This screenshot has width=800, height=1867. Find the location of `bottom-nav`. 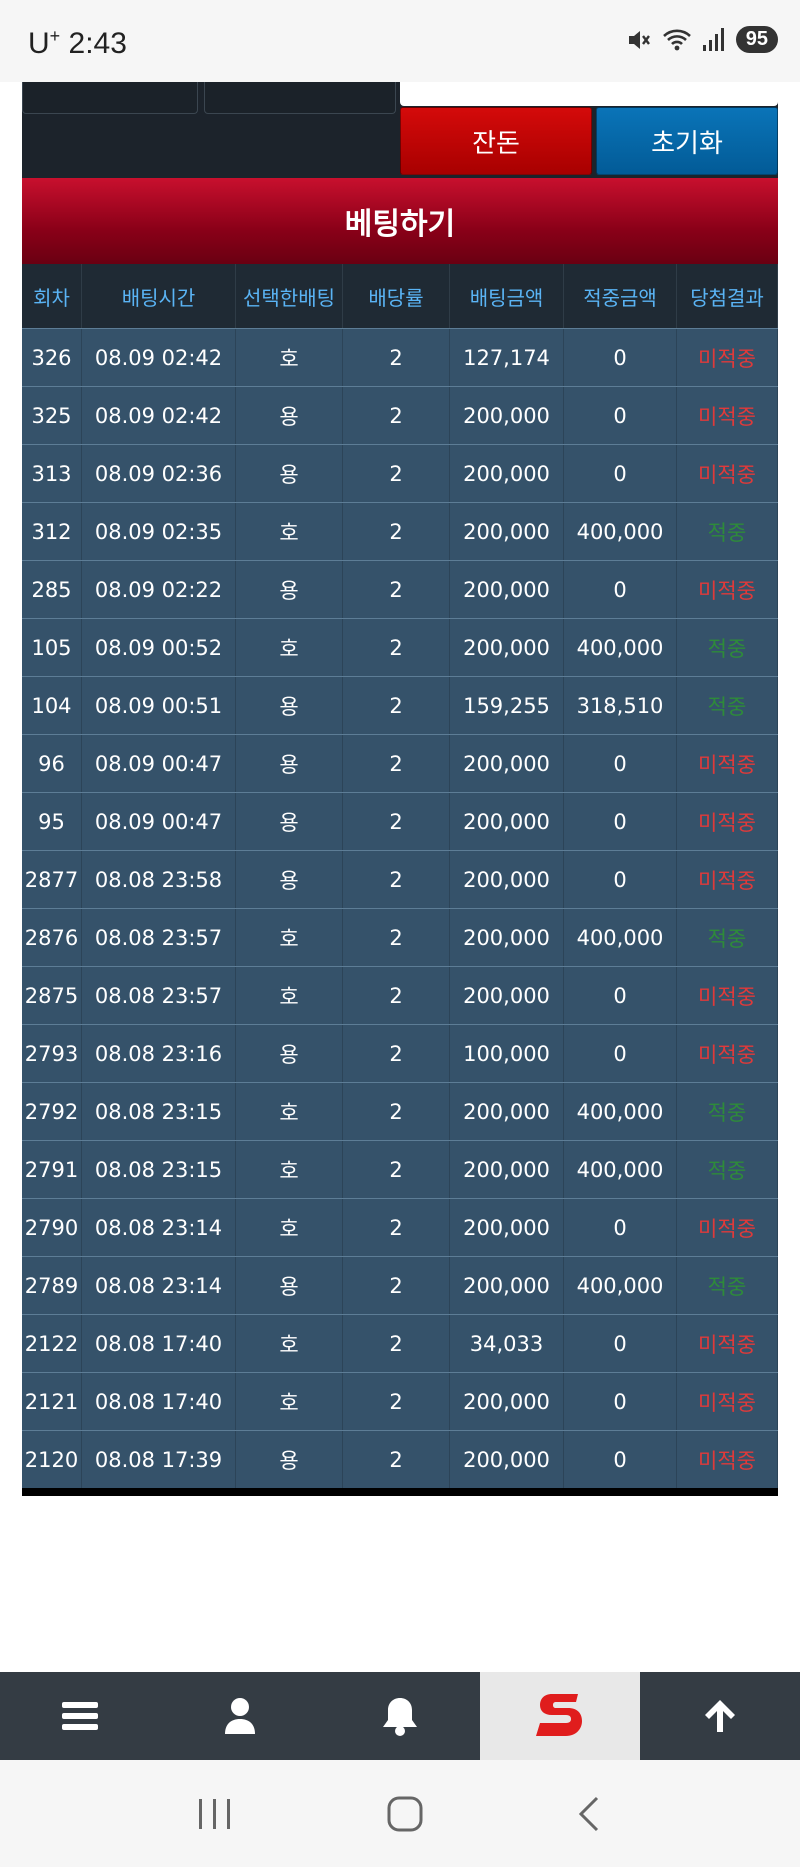

bottom-nav is located at coordinates (400, 1716).